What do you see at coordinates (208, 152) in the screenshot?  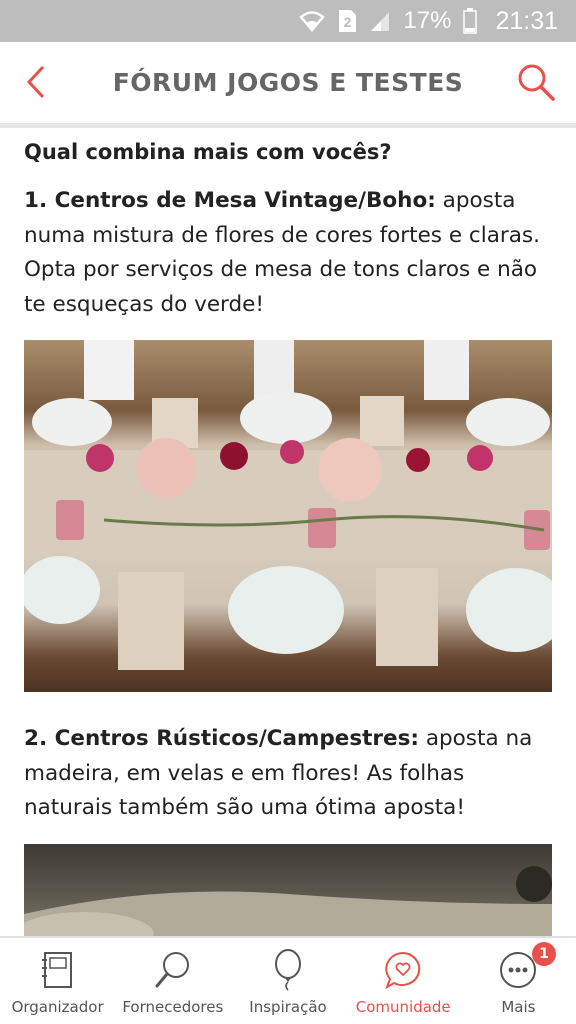 I see `post-question: Qual combina mais com vocês?` at bounding box center [208, 152].